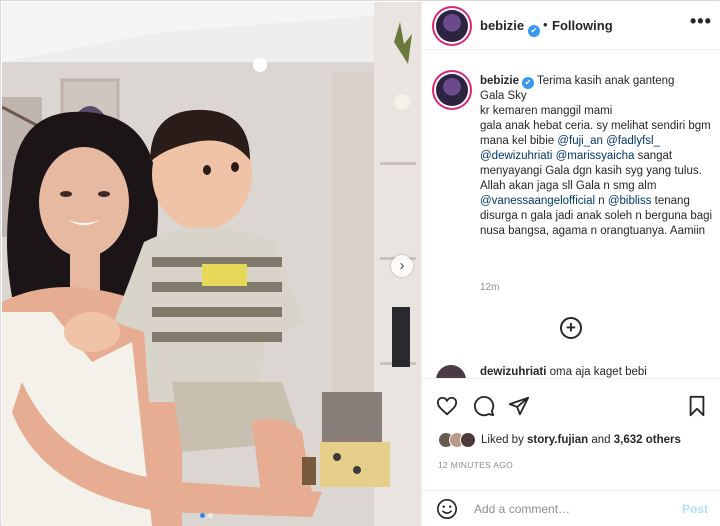 The height and width of the screenshot is (526, 720). What do you see at coordinates (504, 440) in the screenshot?
I see `liked-by-prefix: Liked by` at bounding box center [504, 440].